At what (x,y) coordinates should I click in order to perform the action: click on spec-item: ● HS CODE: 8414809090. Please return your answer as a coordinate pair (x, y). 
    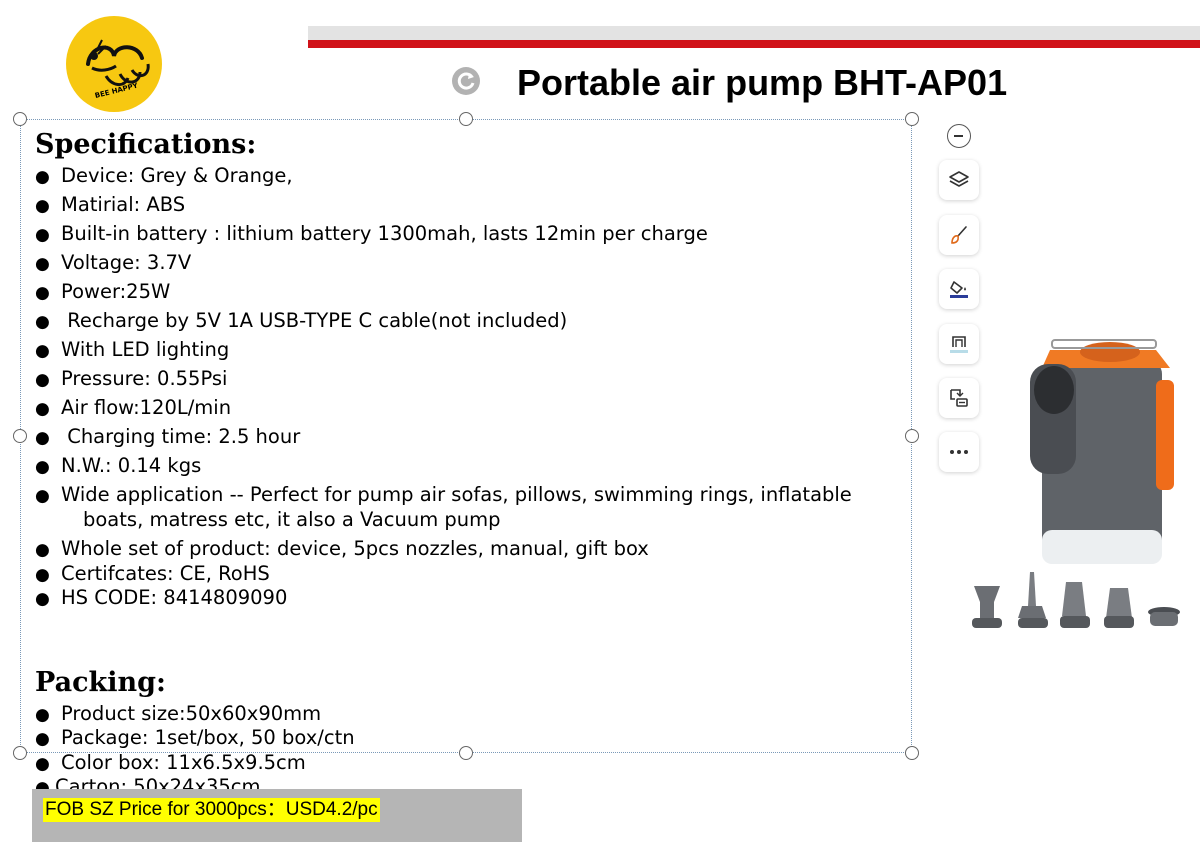
    Looking at the image, I should click on (465, 598).